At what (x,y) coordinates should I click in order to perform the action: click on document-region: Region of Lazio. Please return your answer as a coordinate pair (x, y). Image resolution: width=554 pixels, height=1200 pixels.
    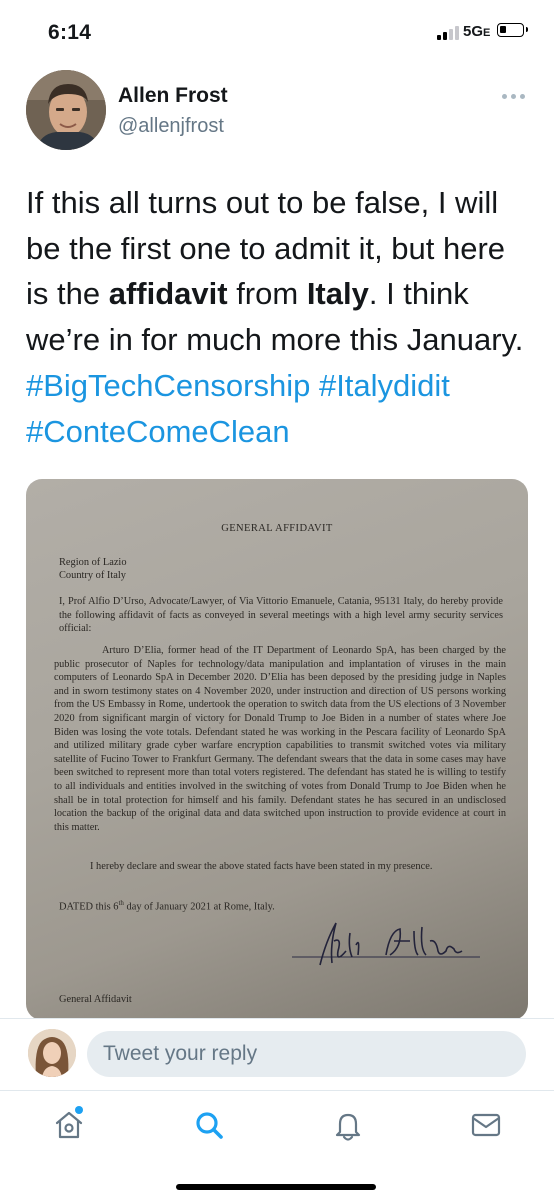
    Looking at the image, I should click on (93, 562).